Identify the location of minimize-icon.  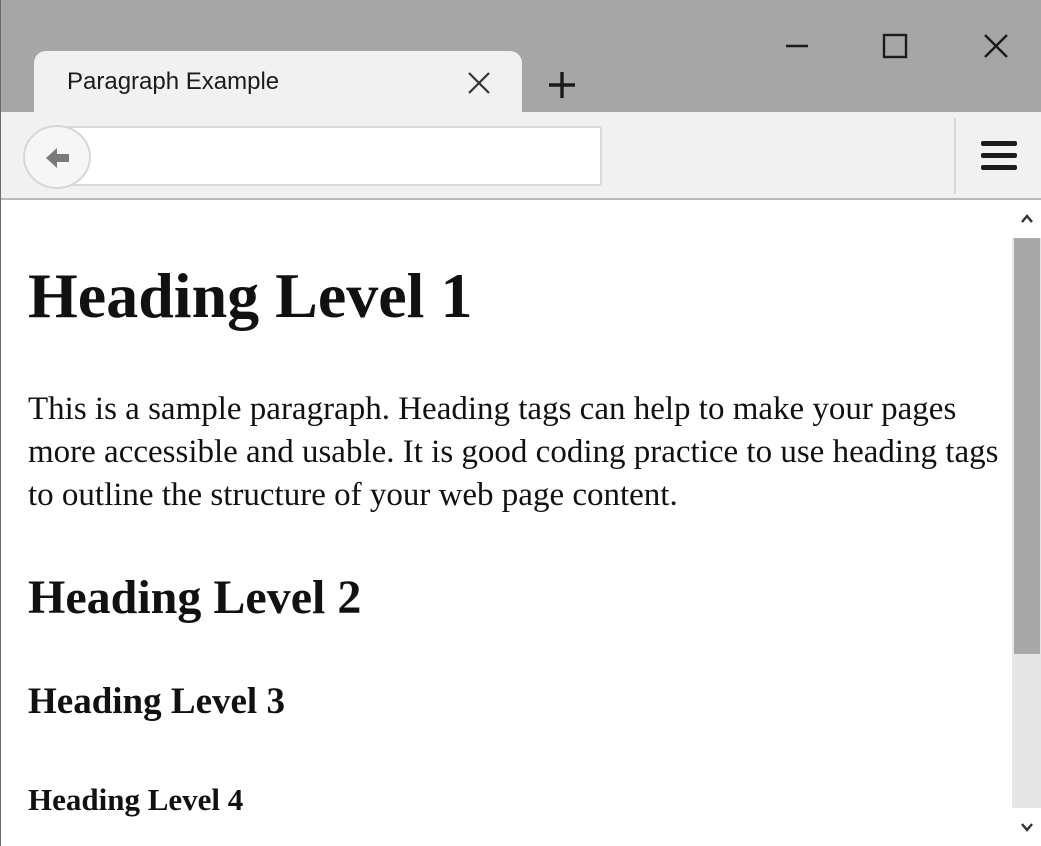
(797, 46).